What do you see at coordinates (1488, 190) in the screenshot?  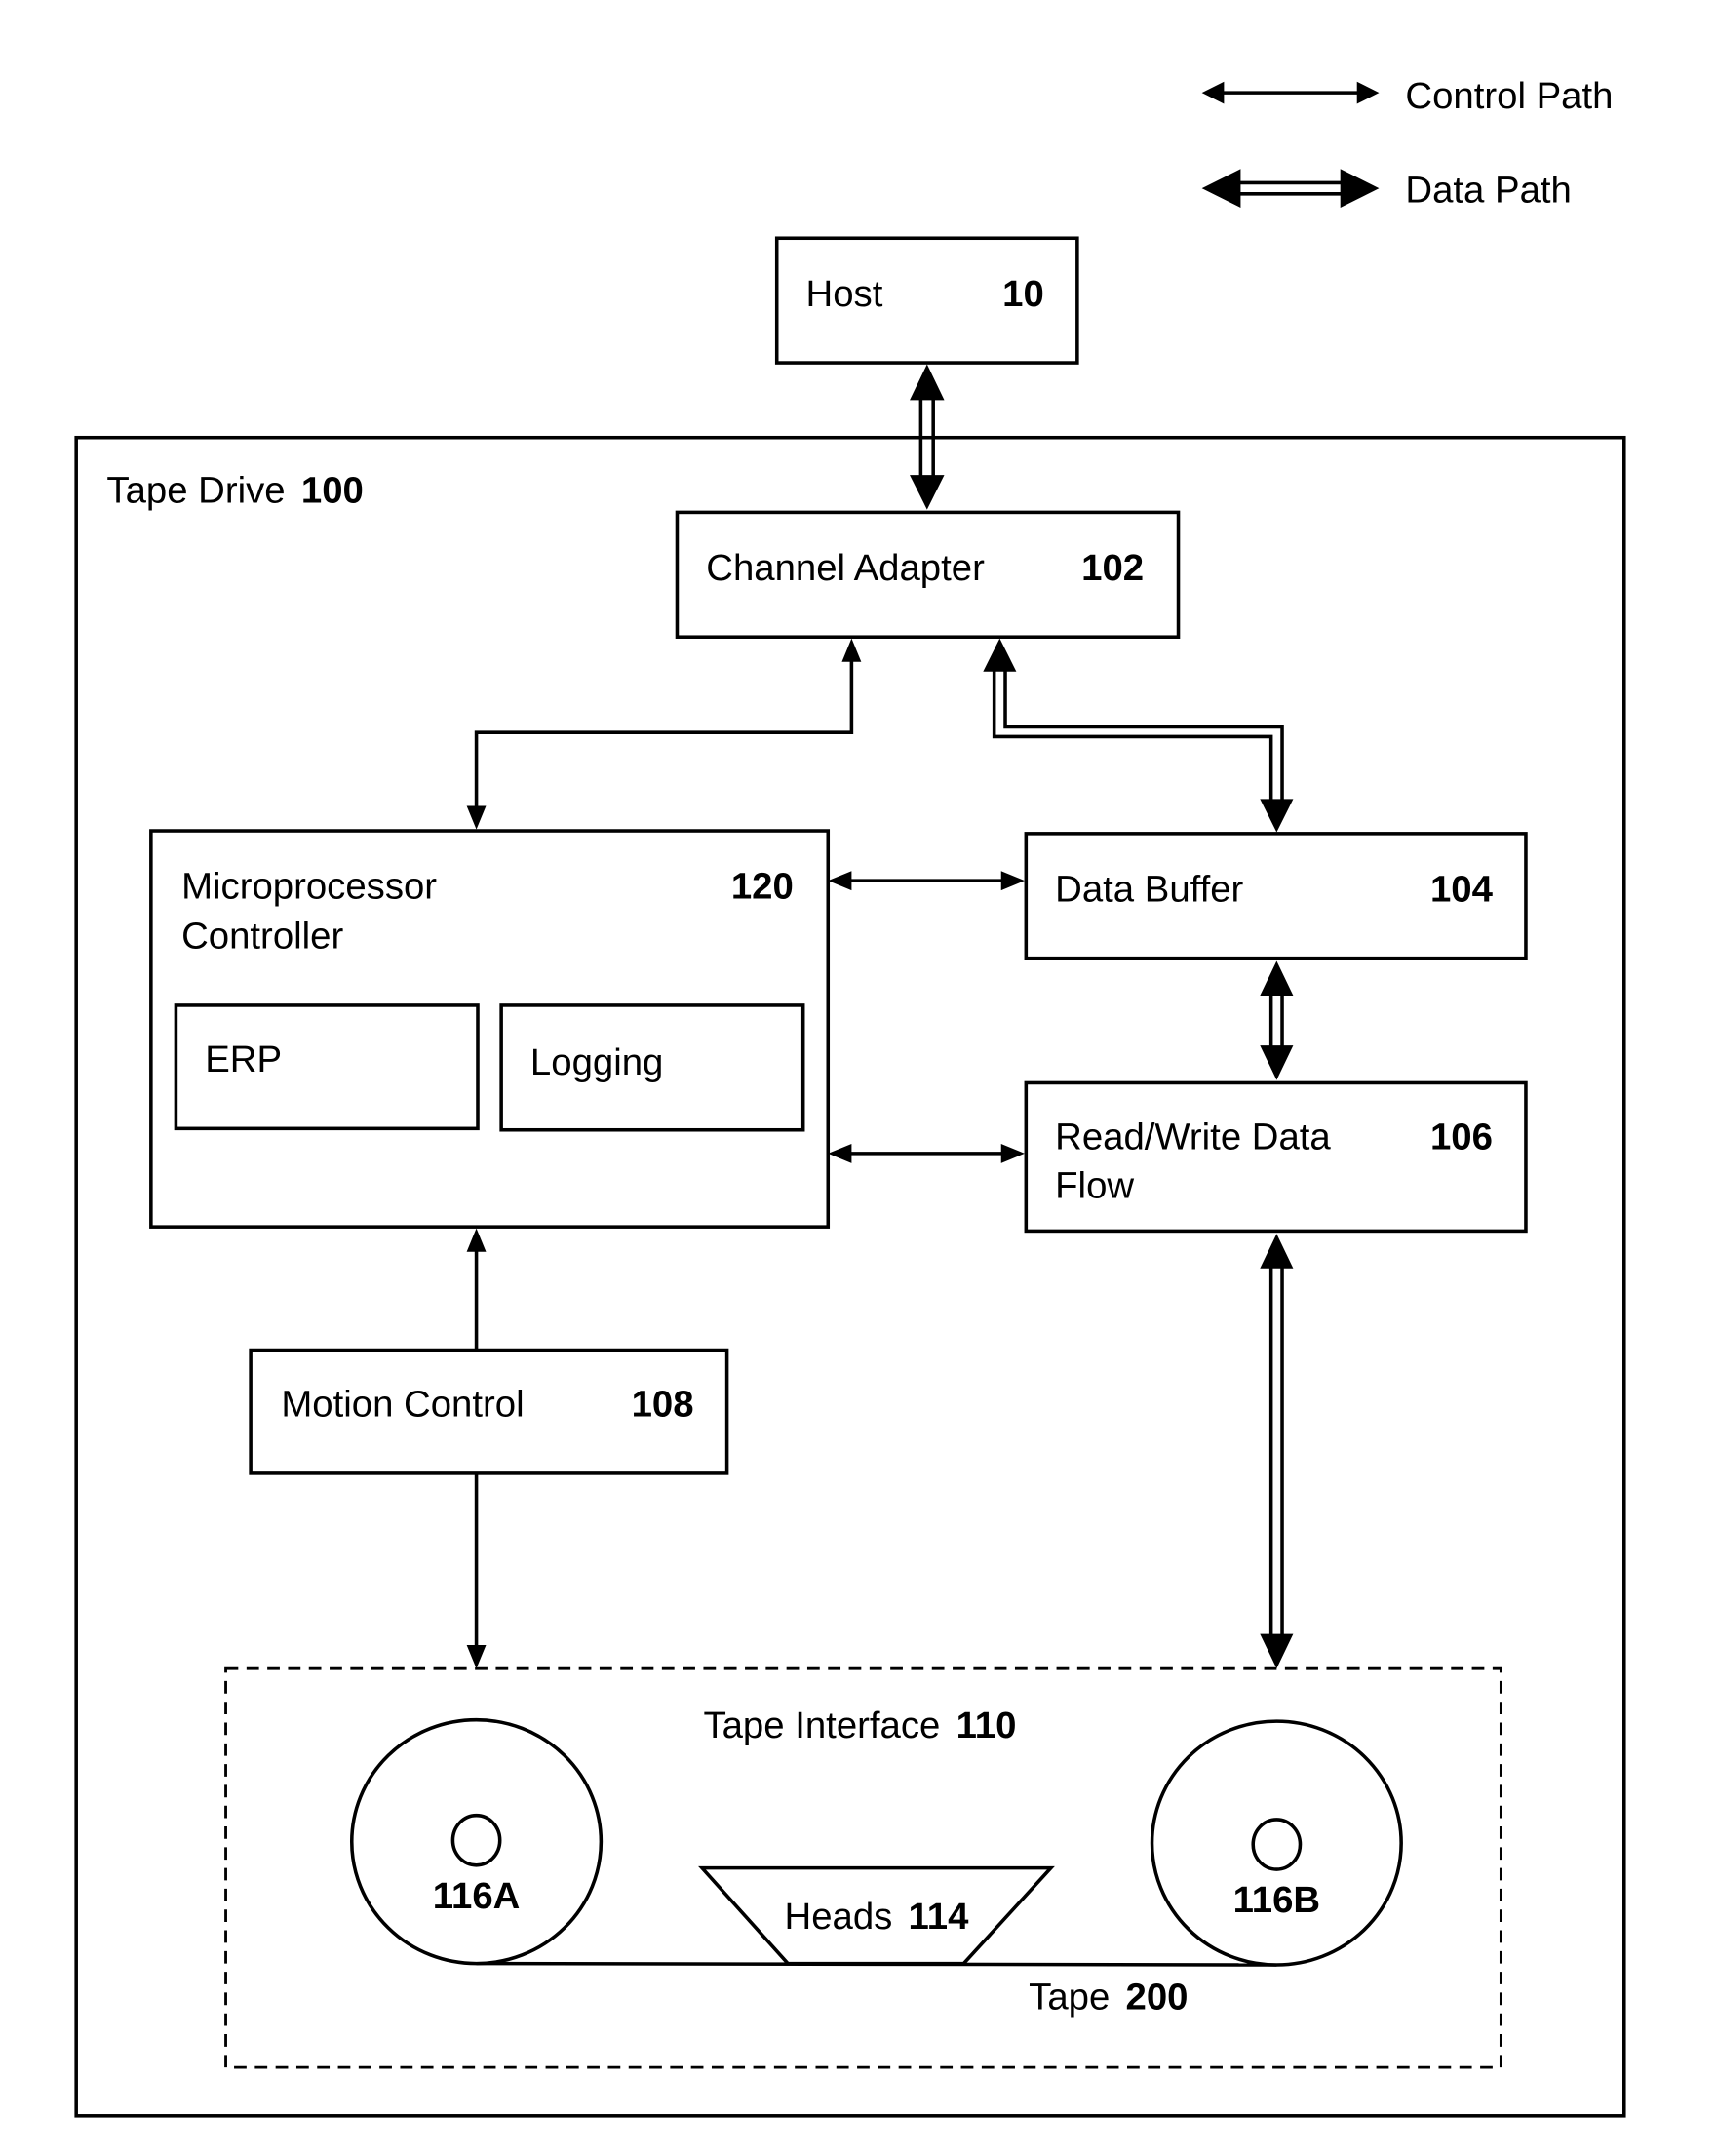 I see `legend-data-path-label: Data Path` at bounding box center [1488, 190].